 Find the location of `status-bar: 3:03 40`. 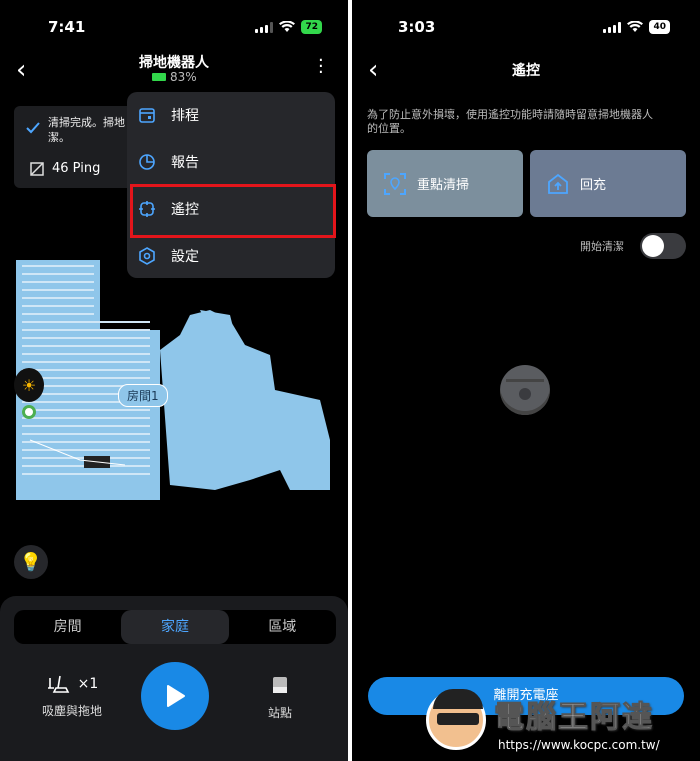

status-bar: 3:03 40 is located at coordinates (526, 25).